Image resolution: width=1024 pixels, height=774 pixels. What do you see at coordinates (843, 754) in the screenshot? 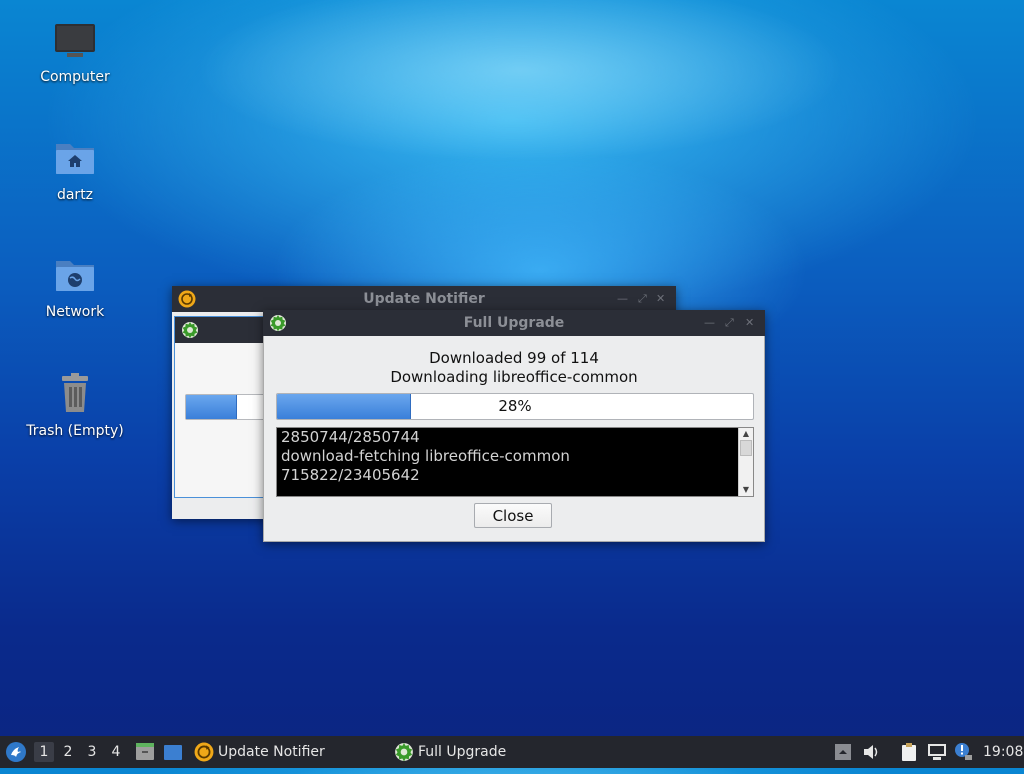
I see `tray-expand-icon` at bounding box center [843, 754].